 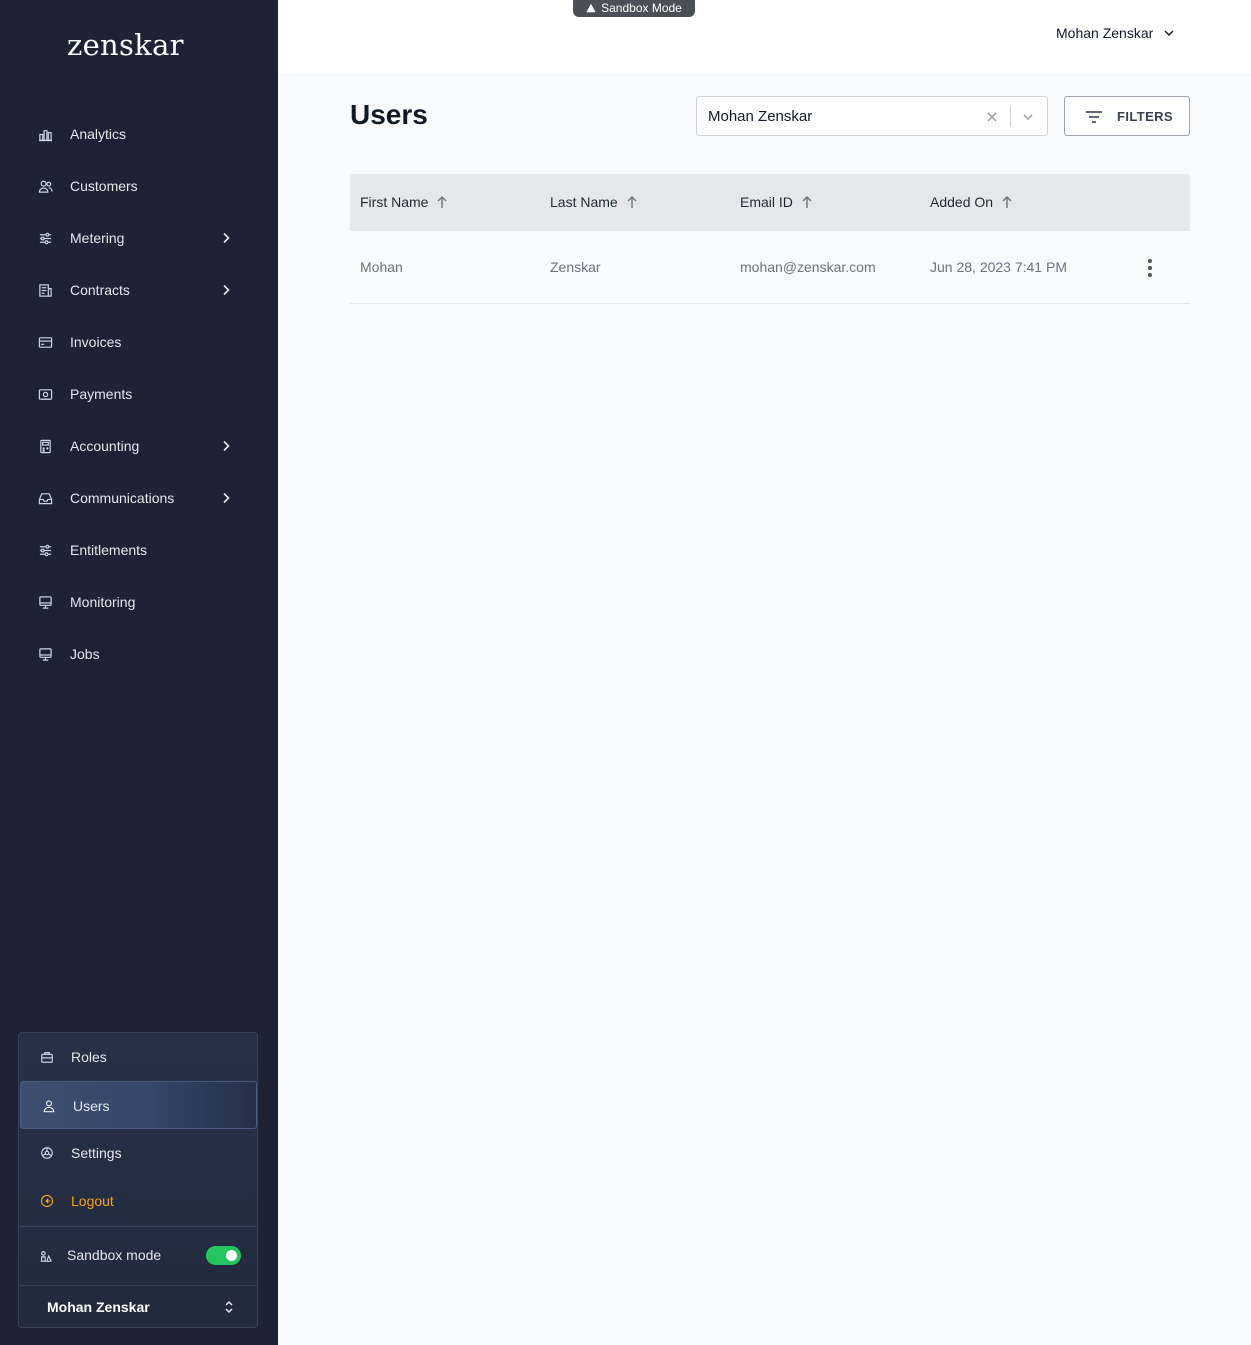 What do you see at coordinates (591, 8) in the screenshot?
I see `warning-icon` at bounding box center [591, 8].